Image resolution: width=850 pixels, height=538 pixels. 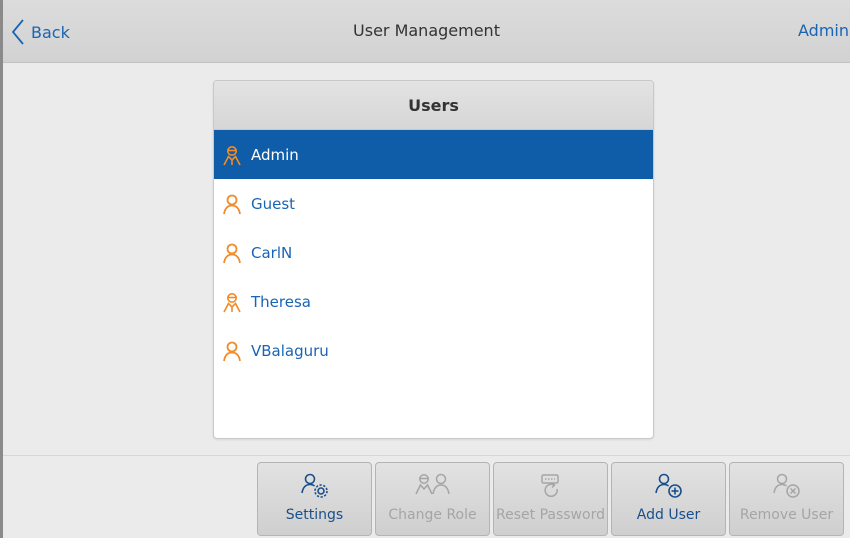 I want to click on page-title: User Management, so click(x=426, y=30).